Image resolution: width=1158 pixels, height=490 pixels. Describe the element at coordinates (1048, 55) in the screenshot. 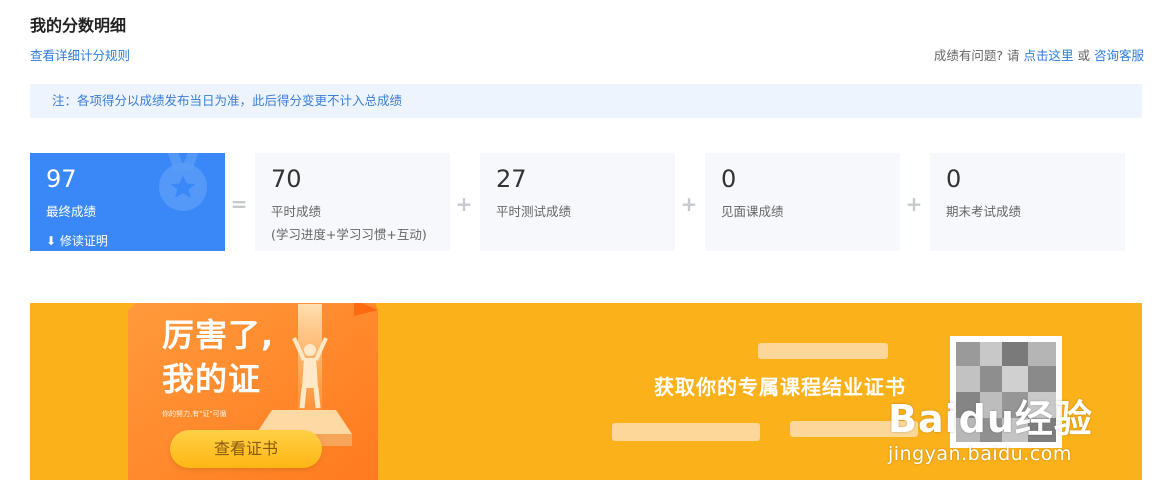

I see `click-here-link: 点击这里` at that location.